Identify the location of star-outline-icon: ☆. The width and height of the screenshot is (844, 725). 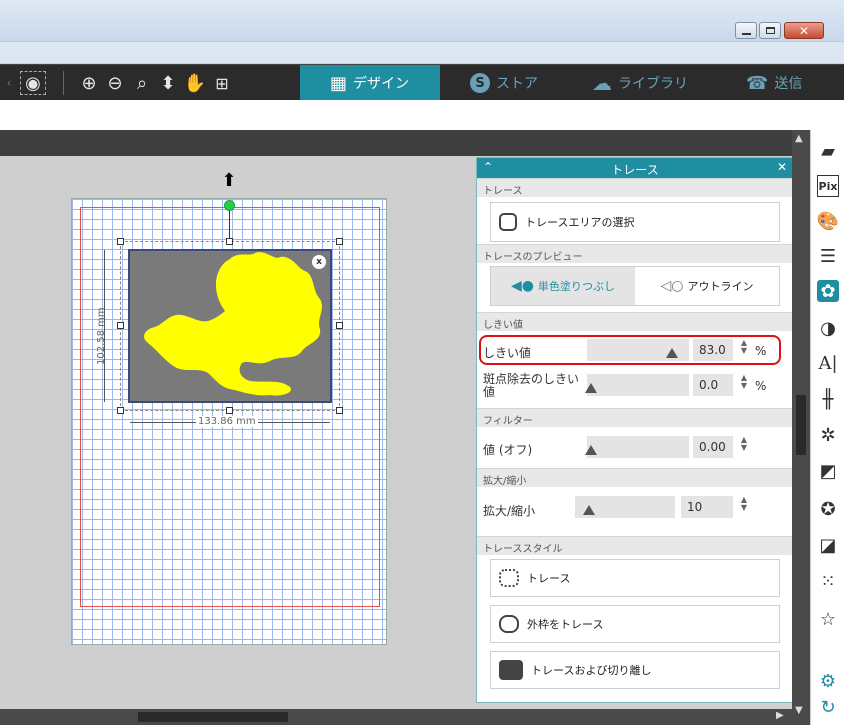
(828, 619).